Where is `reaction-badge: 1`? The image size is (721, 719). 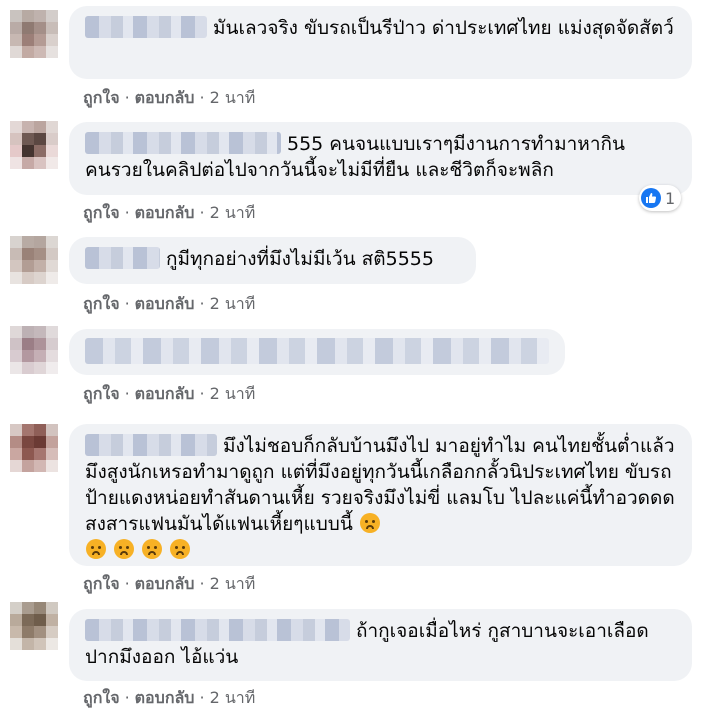
reaction-badge: 1 is located at coordinates (660, 198).